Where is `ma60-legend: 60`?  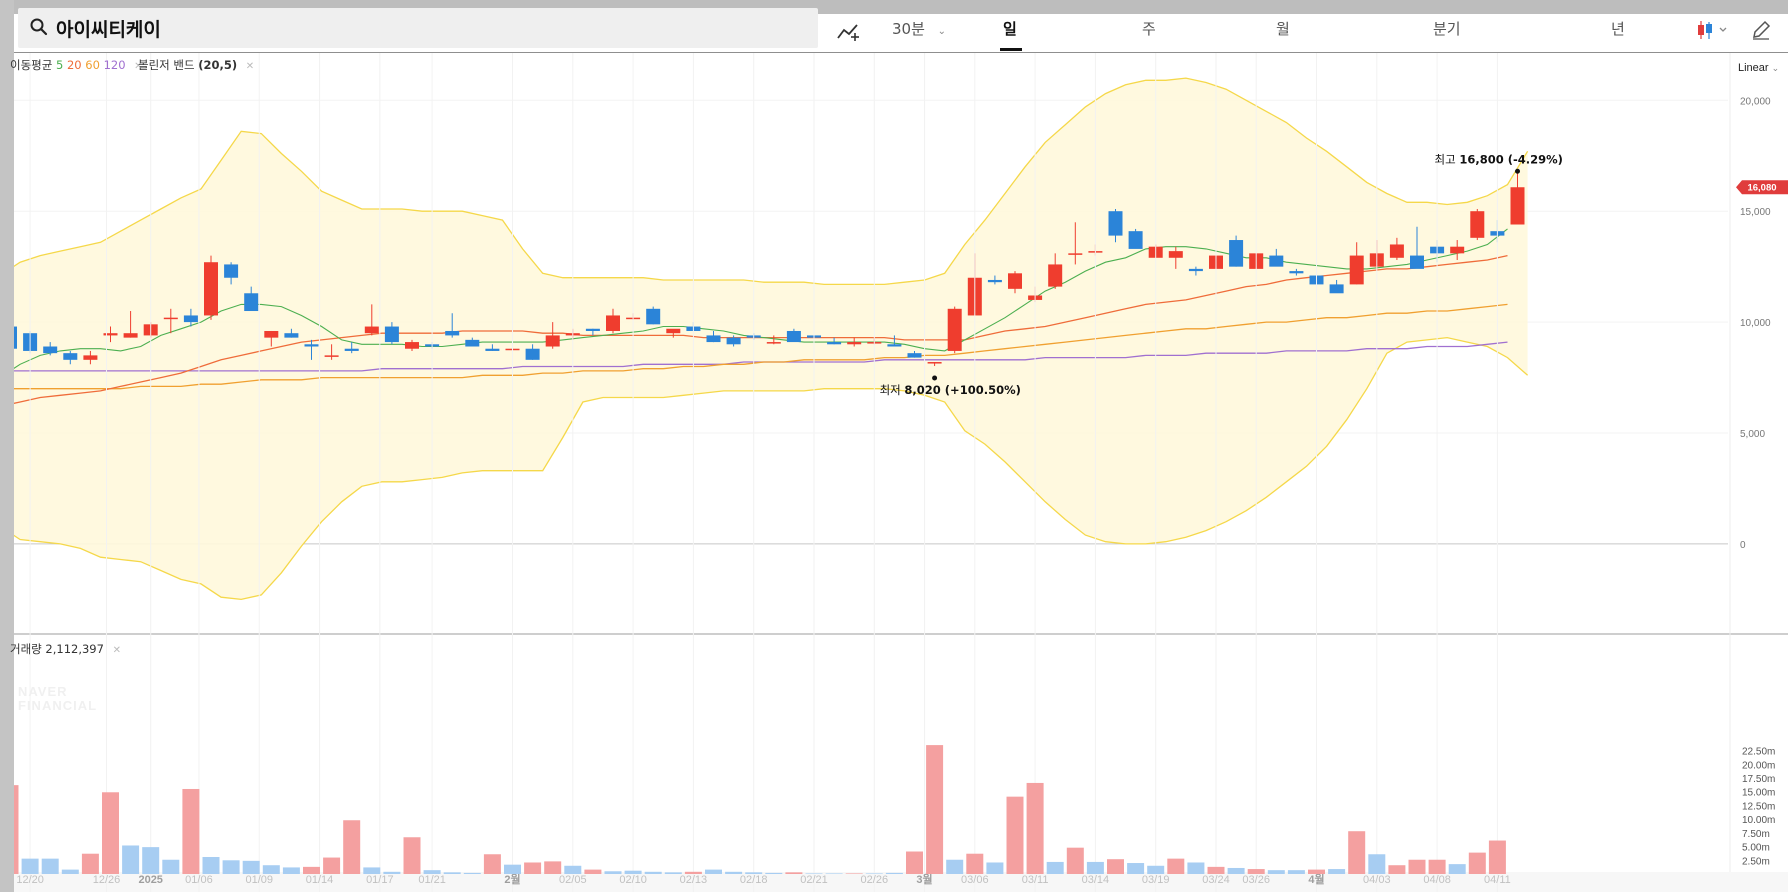 ma60-legend: 60 is located at coordinates (92, 65).